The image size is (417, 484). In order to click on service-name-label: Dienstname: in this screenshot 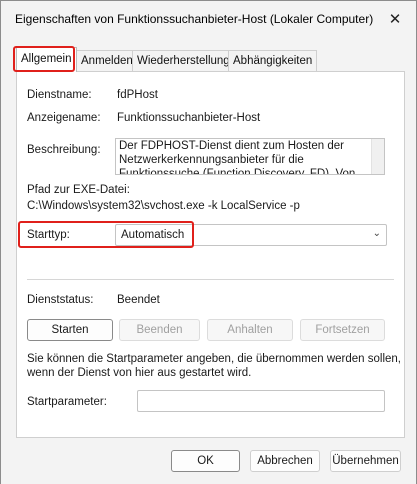, I will do `click(59, 95)`.